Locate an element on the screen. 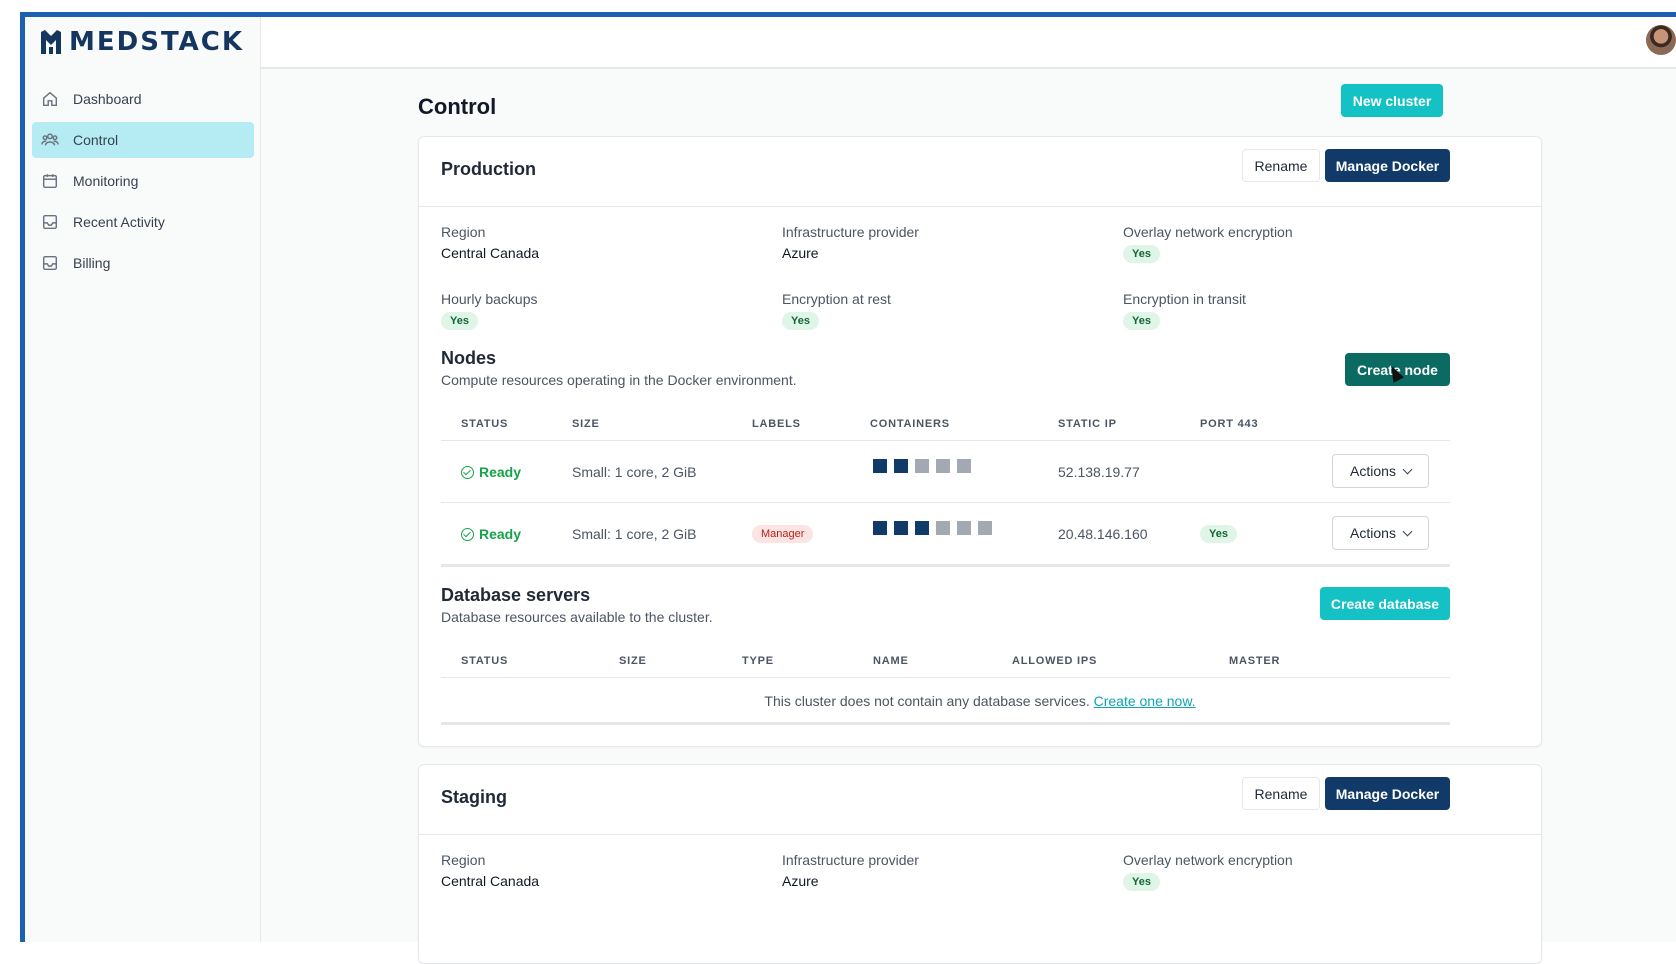 The width and height of the screenshot is (1676, 964). db-col-header-allowed-ips: ALLOWED IPS is located at coordinates (1055, 661).